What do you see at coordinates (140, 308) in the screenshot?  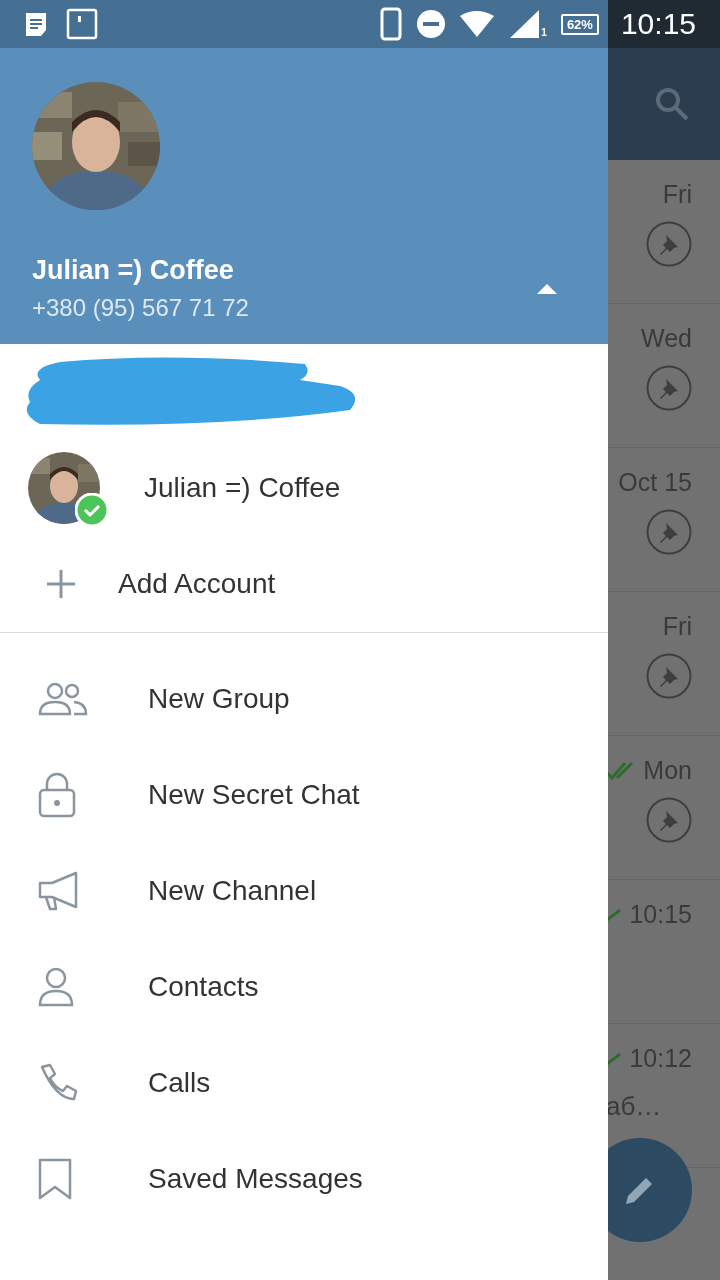 I see `phone-number: +380 (95) 567 71 72` at bounding box center [140, 308].